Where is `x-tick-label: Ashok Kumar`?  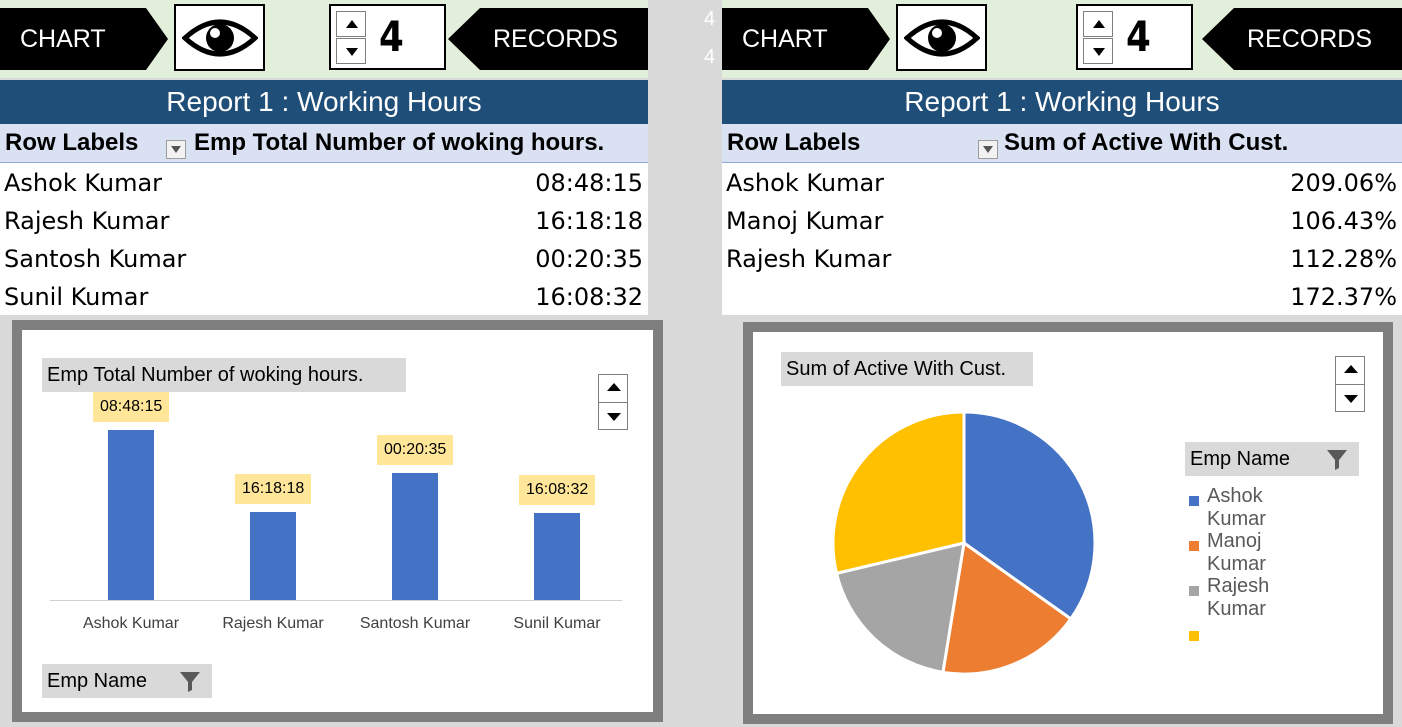
x-tick-label: Ashok Kumar is located at coordinates (131, 623).